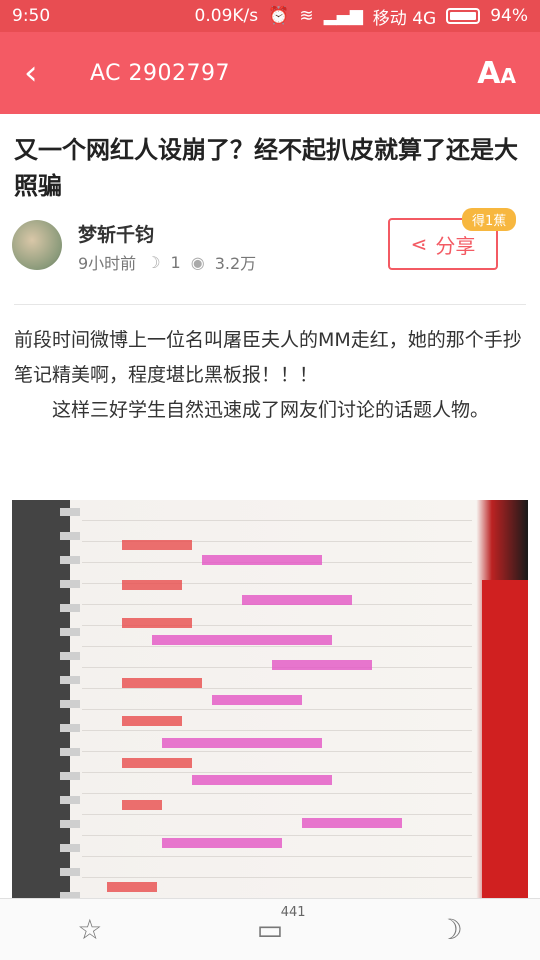 This screenshot has width=540, height=960. I want to click on alarm-icon: ⏰, so click(279, 16).